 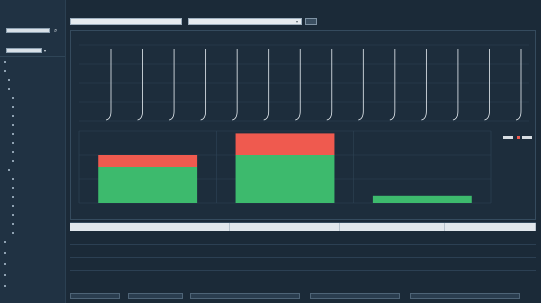 I want to click on sidebar: ⌕ ▾, so click(x=33, y=151).